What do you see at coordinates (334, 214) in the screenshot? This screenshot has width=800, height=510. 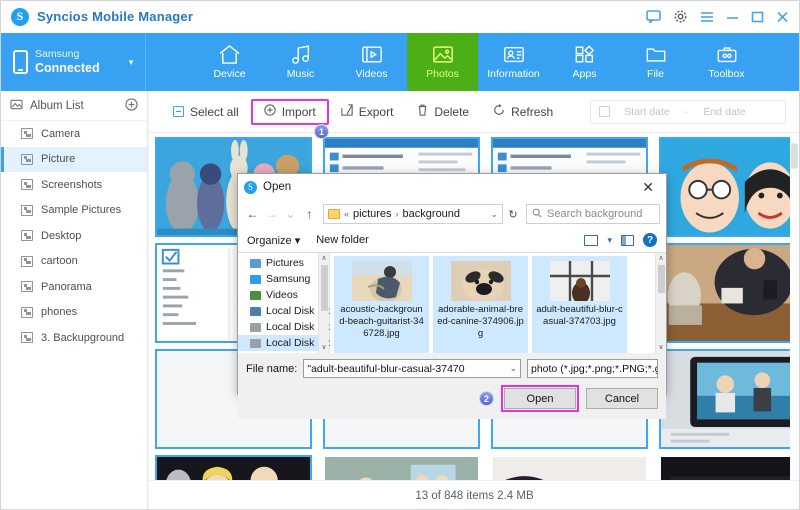 I see `folder-icon` at bounding box center [334, 214].